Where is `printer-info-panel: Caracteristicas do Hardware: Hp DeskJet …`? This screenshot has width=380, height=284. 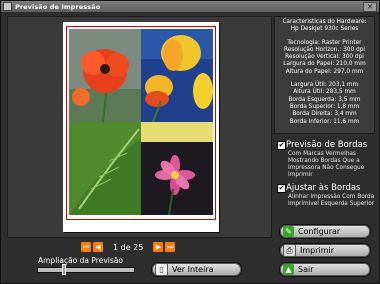 printer-info-panel: Caracteristicas do Hardware: Hp DeskJet … is located at coordinates (324, 75).